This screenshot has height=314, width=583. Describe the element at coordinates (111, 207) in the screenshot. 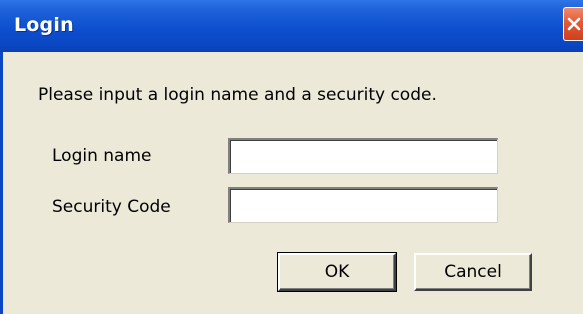

I see `security-code-label: Security Code` at that location.